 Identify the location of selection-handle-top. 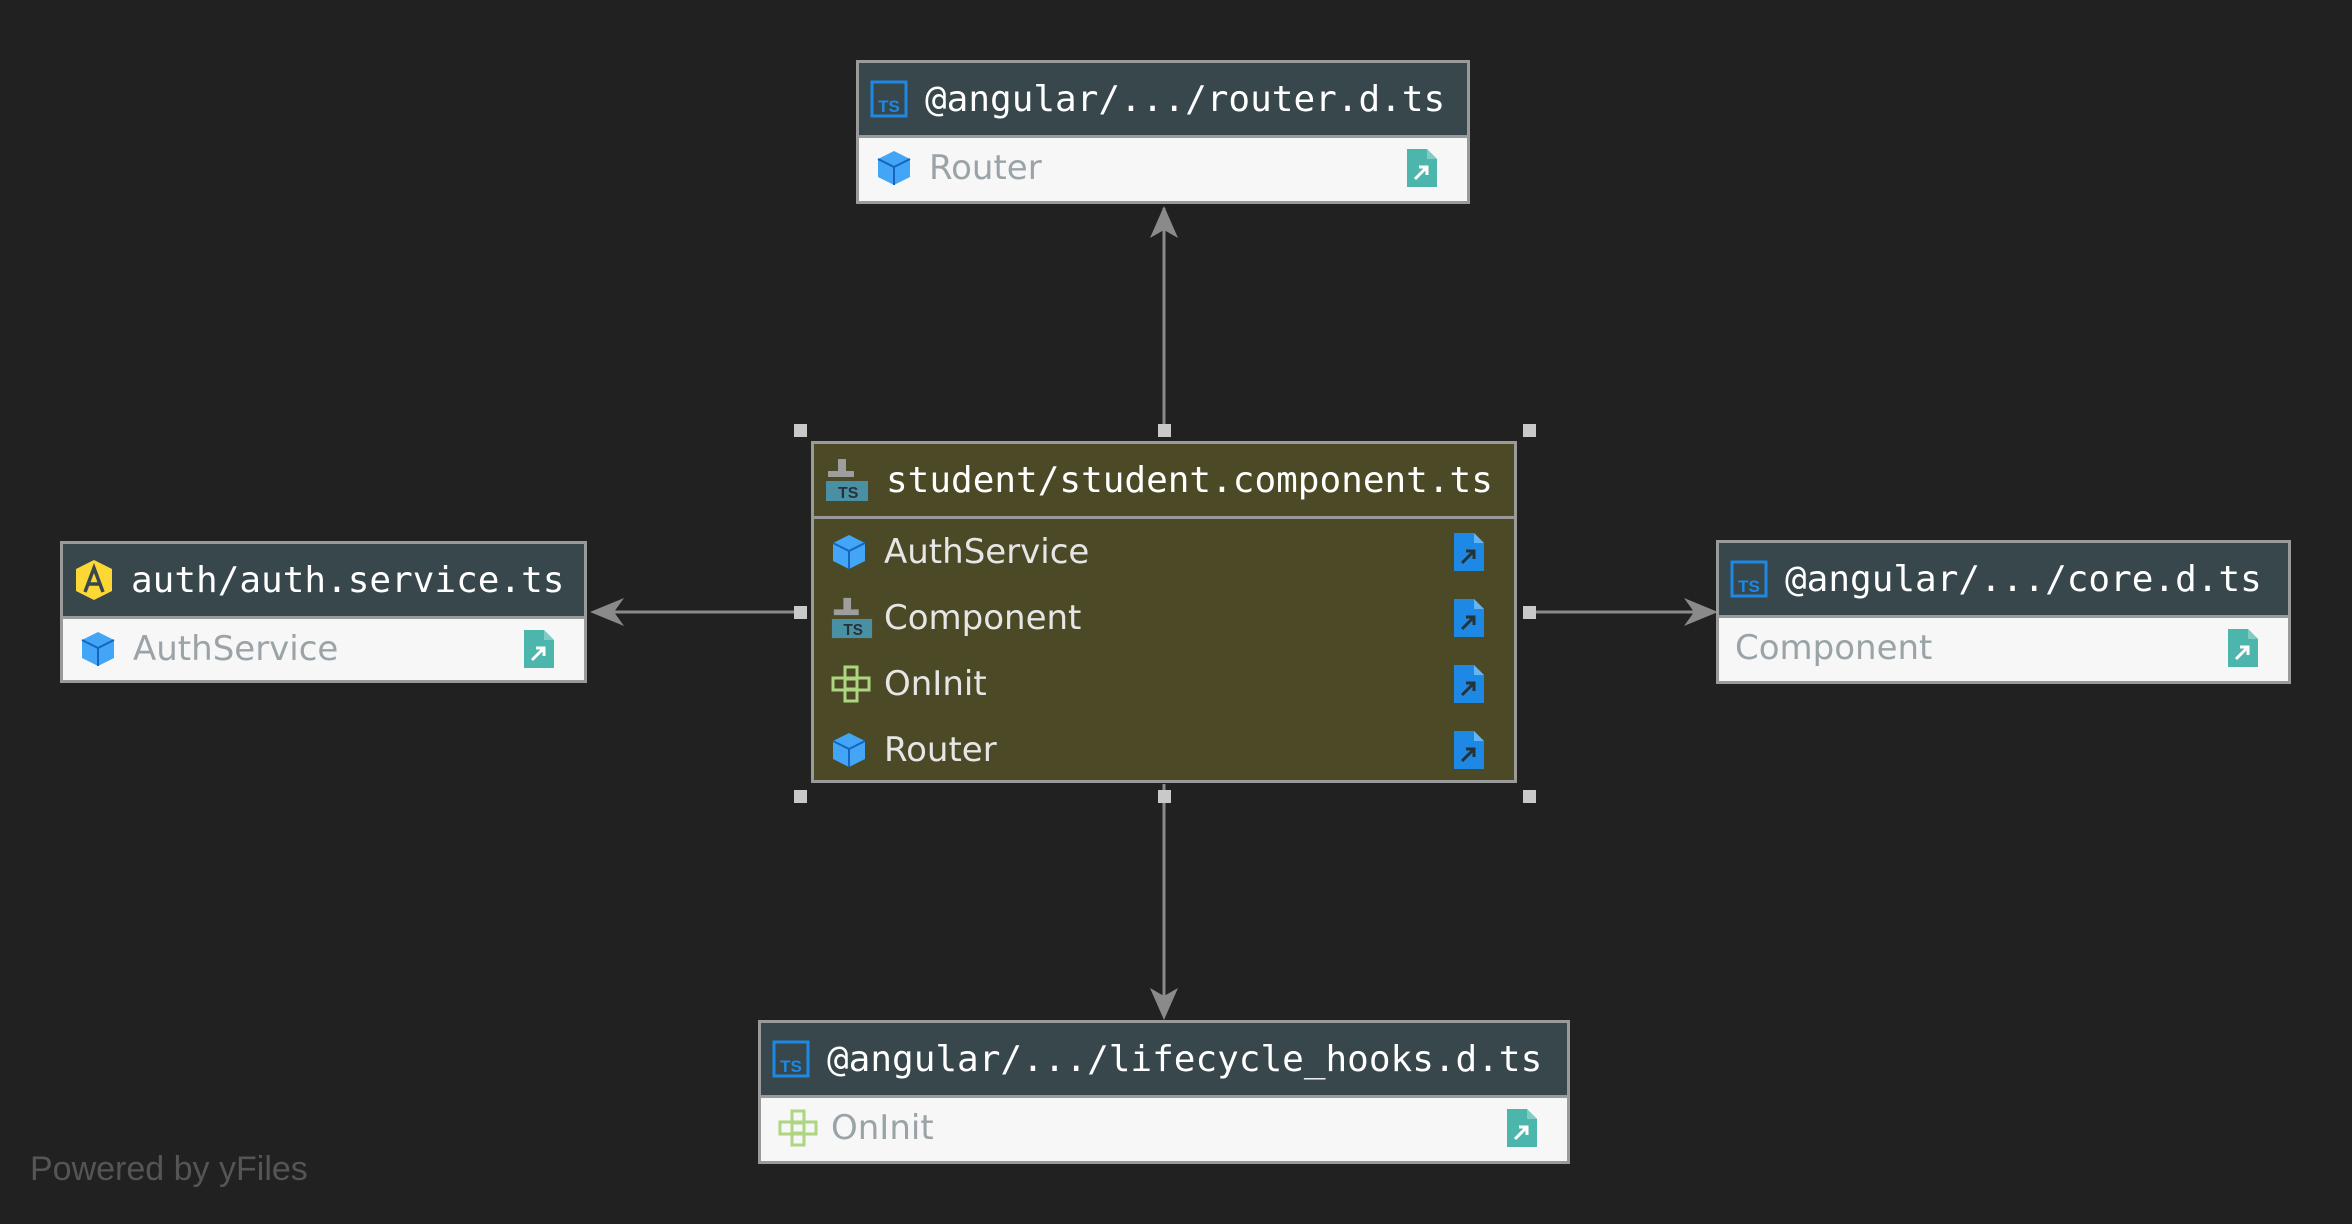
(1164, 430).